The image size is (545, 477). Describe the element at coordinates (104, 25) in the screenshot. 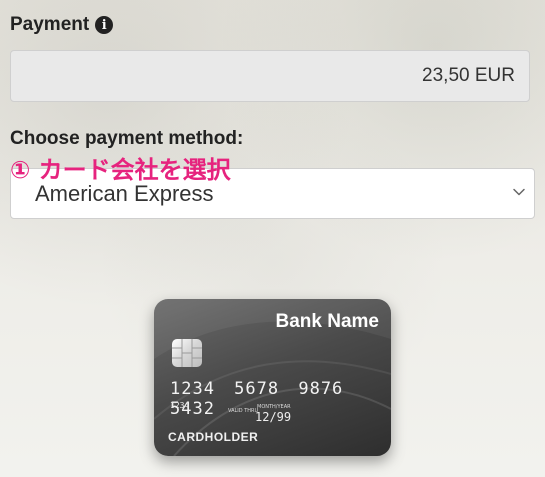

I see `info-icon: i` at that location.